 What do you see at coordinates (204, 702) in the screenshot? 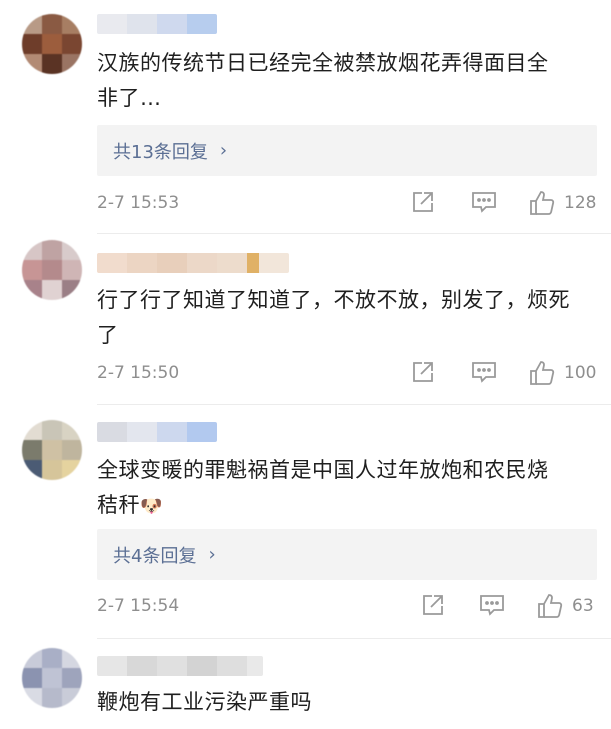
I see `comment-text: 鞭炮有工业污染严重吗` at bounding box center [204, 702].